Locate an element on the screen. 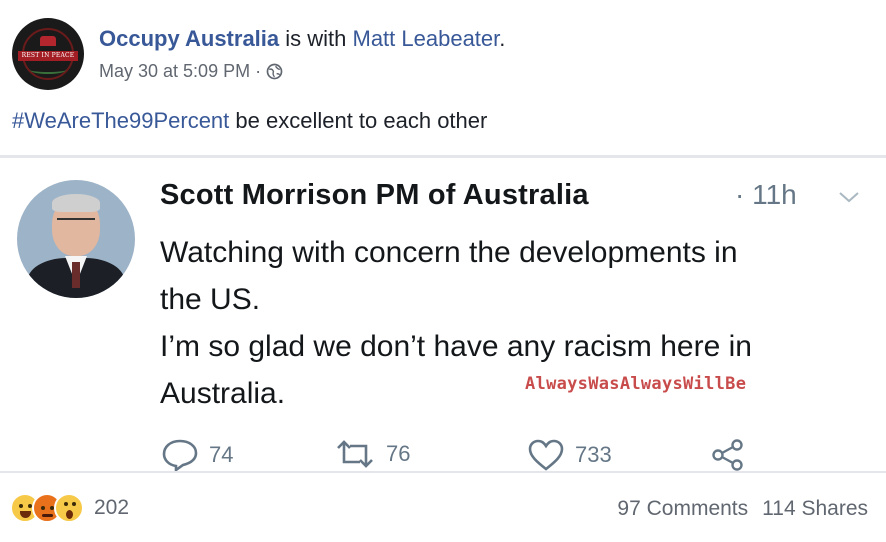 This screenshot has height=542, width=886. comments-count-link: 97 Comments is located at coordinates (682, 509).